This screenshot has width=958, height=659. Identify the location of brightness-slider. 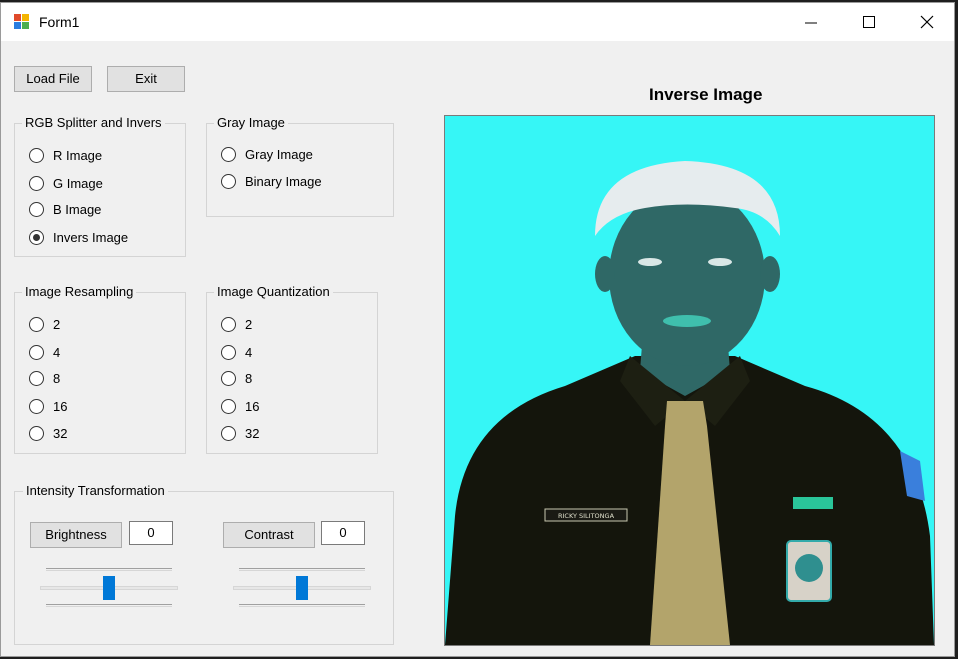
(109, 589).